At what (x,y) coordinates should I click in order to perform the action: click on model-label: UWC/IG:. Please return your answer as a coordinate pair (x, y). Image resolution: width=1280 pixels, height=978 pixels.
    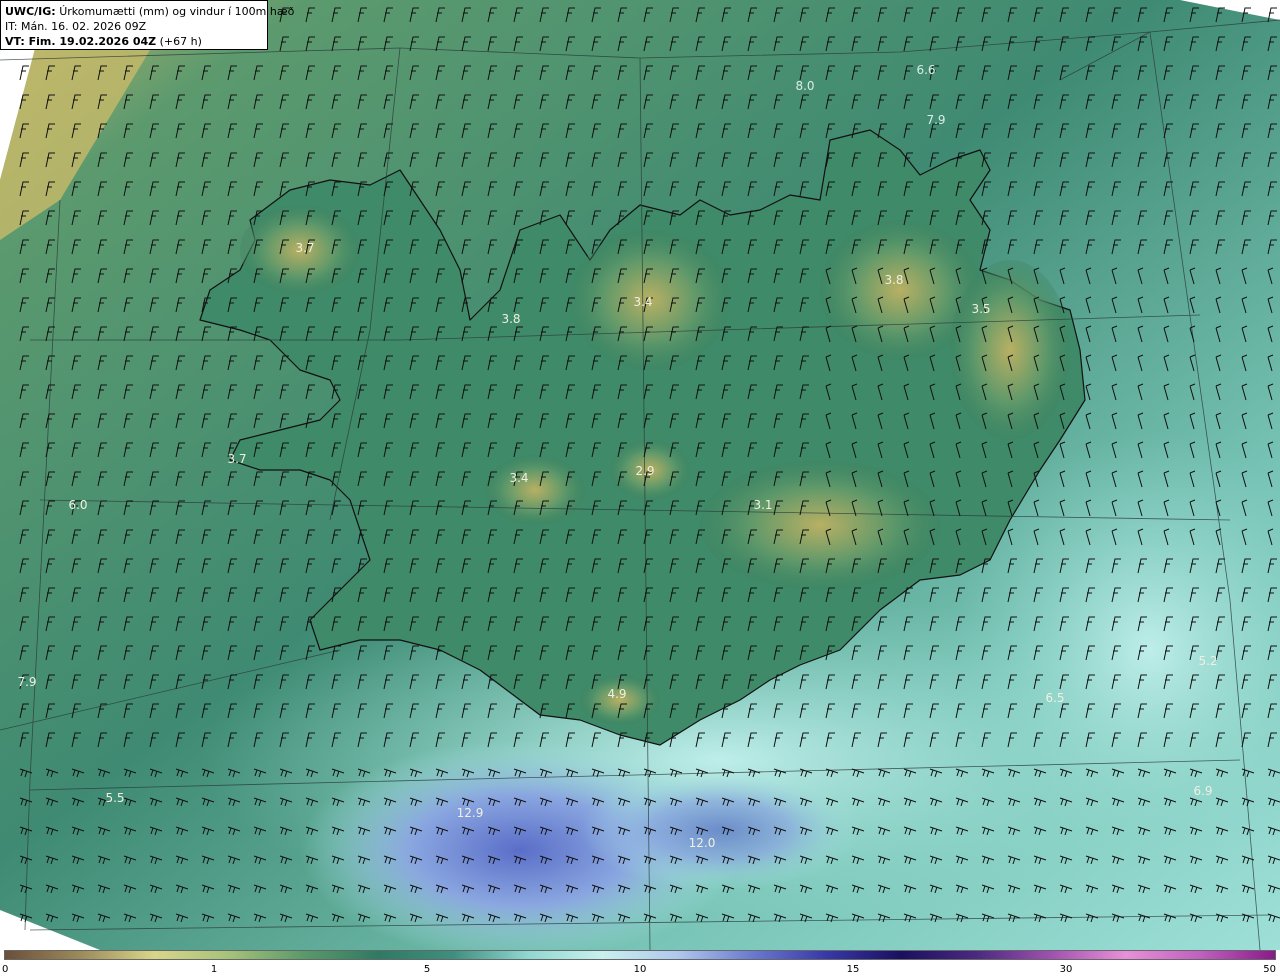
    Looking at the image, I should click on (30, 11).